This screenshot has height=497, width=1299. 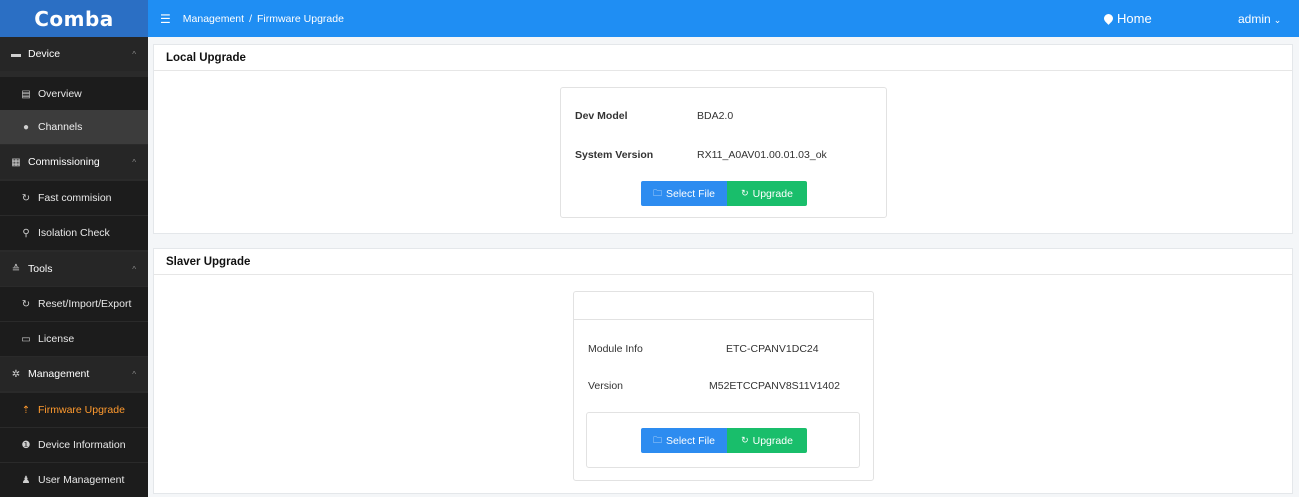 What do you see at coordinates (26, 233) in the screenshot?
I see `search-icon: ⚲` at bounding box center [26, 233].